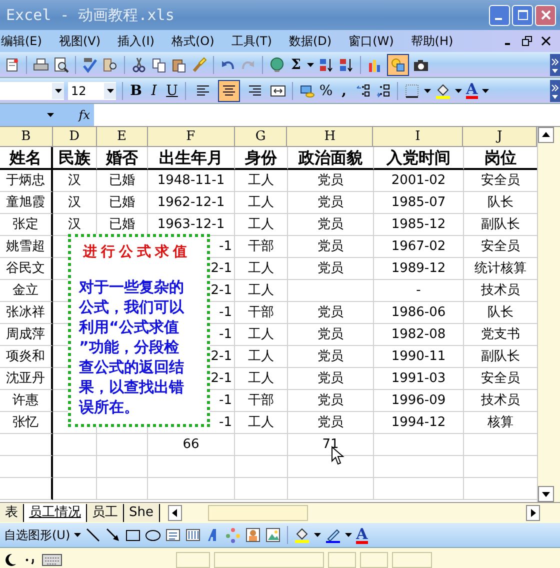  I want to click on borders-icon, so click(412, 90).